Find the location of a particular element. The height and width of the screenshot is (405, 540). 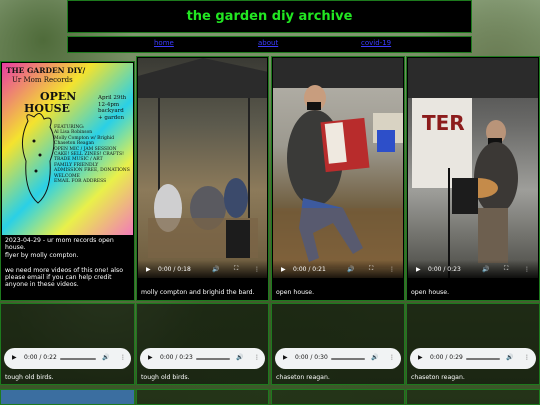

poster-date: April 29th 12-4pm backyard + garden is located at coordinates (112, 108).